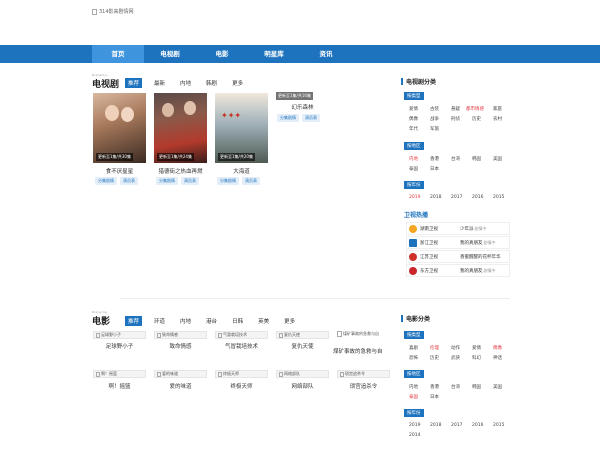  Describe the element at coordinates (326, 54) in the screenshot. I see `nav-news: 资讯` at that location.